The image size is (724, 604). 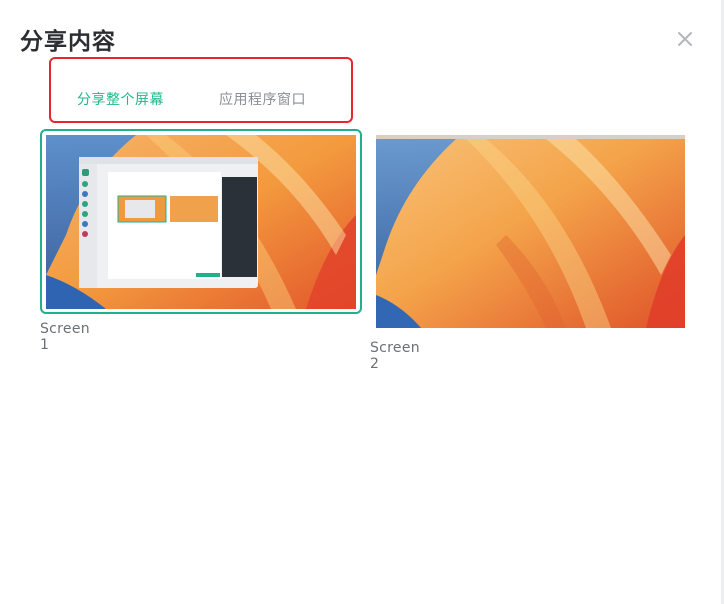 What do you see at coordinates (395, 356) in the screenshot?
I see `screen-2-label: Screen 2` at bounding box center [395, 356].